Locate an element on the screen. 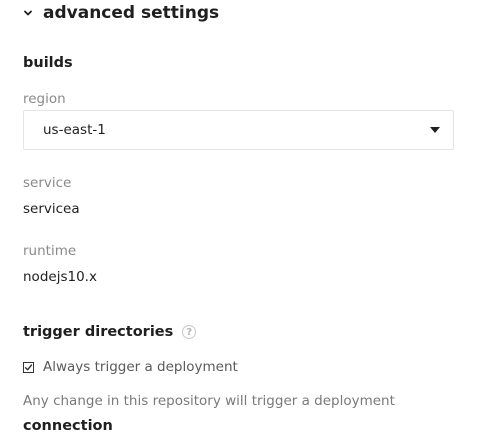  trigger-directories-heading: trigger directories ? is located at coordinates (110, 332).